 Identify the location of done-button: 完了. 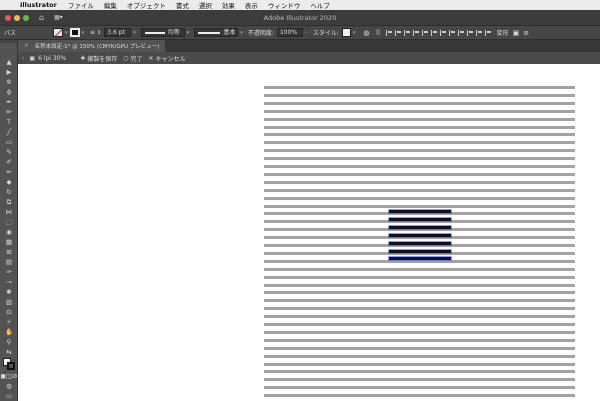
(137, 58).